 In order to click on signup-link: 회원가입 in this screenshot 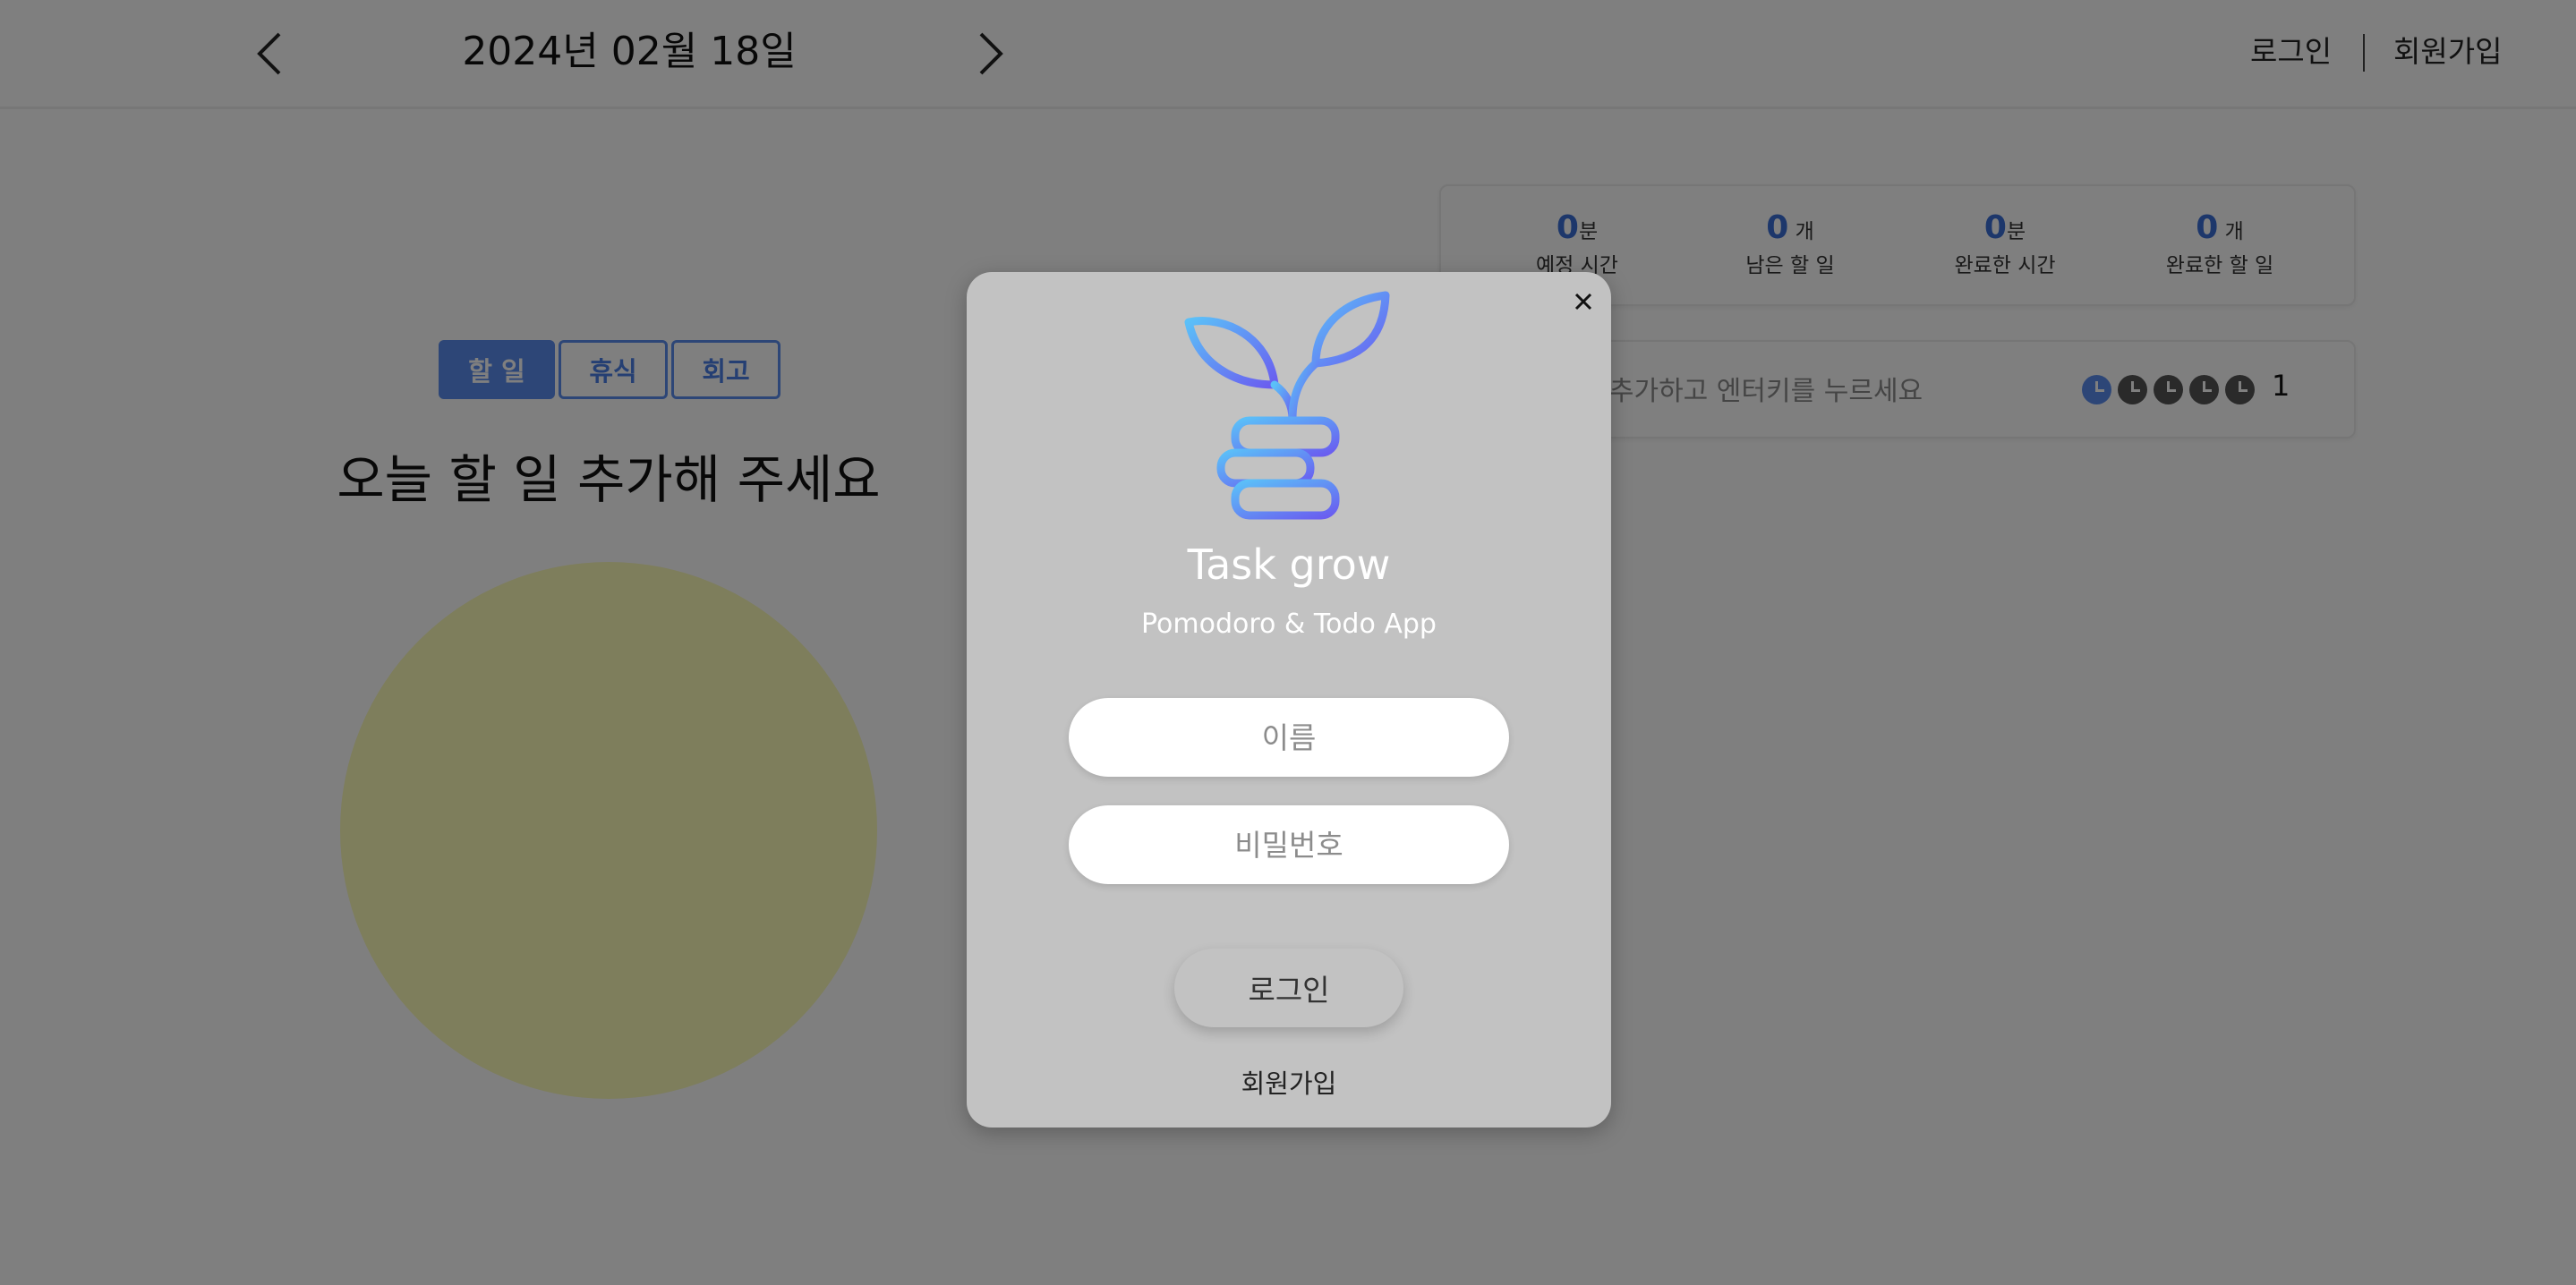, I will do `click(1289, 1082)`.